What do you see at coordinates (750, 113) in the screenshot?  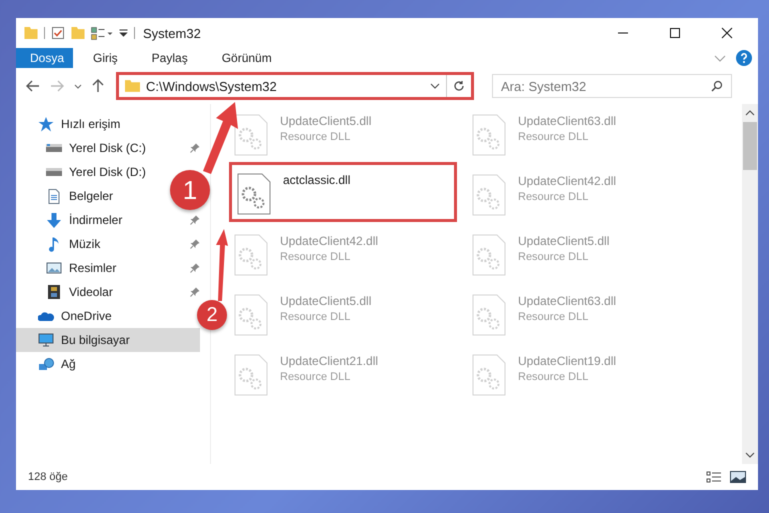 I see `scroll-up-icon` at bounding box center [750, 113].